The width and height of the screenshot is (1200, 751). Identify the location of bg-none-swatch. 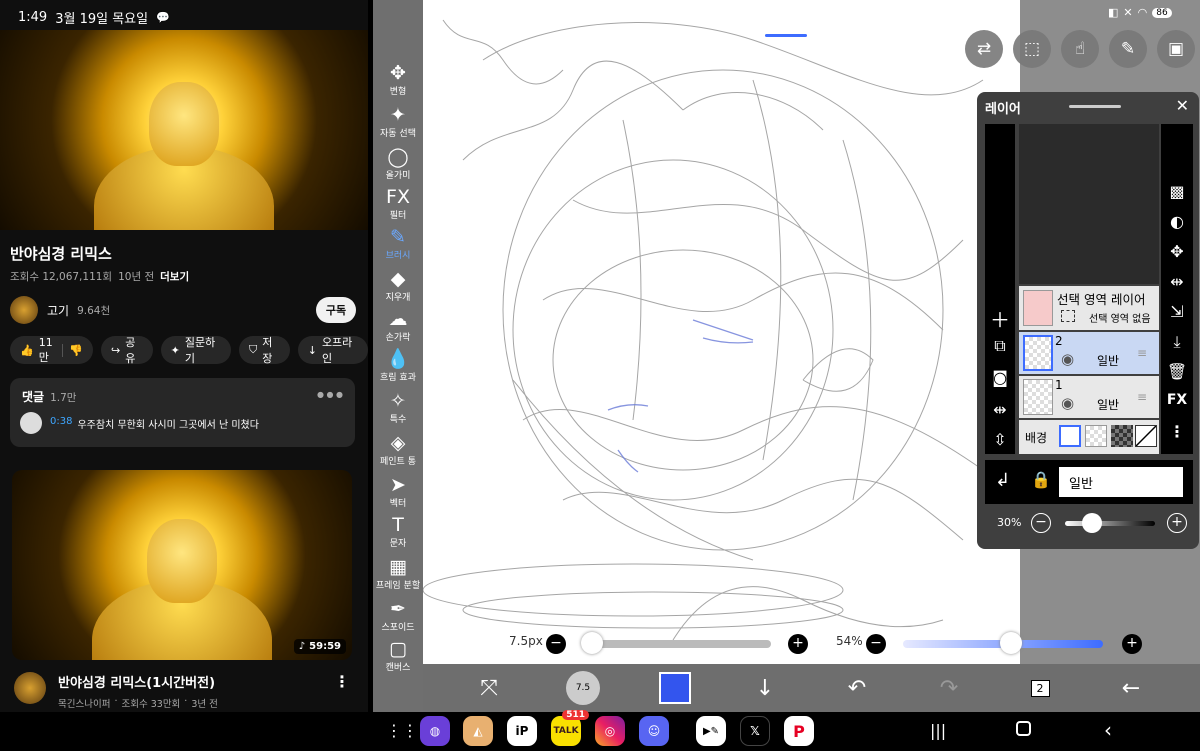
(1146, 436).